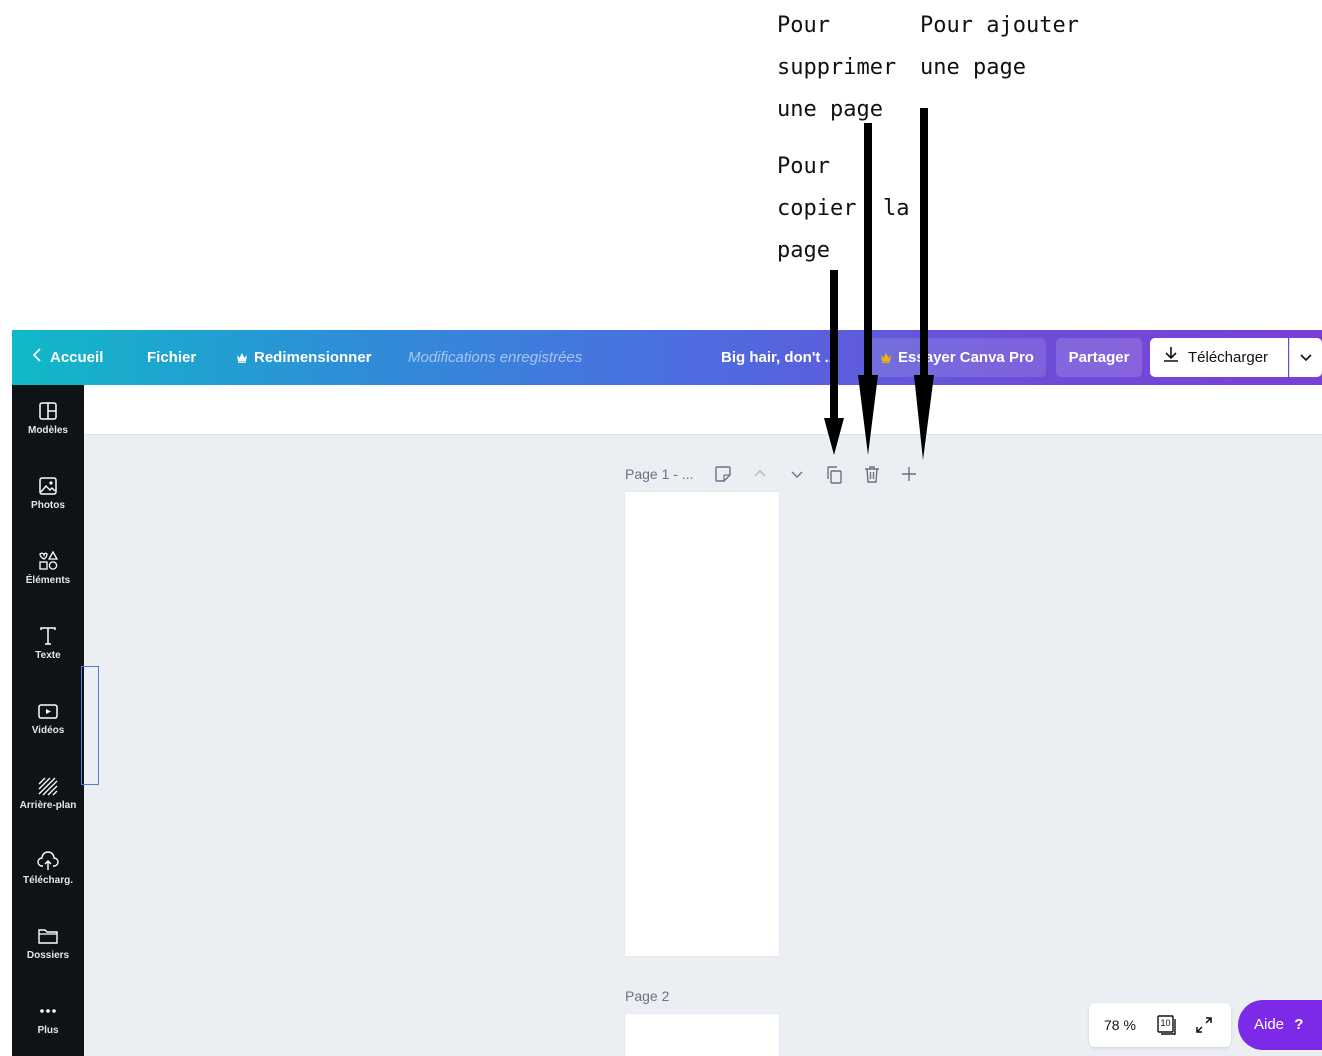  I want to click on page-grid-button: 10, so click(1167, 1025).